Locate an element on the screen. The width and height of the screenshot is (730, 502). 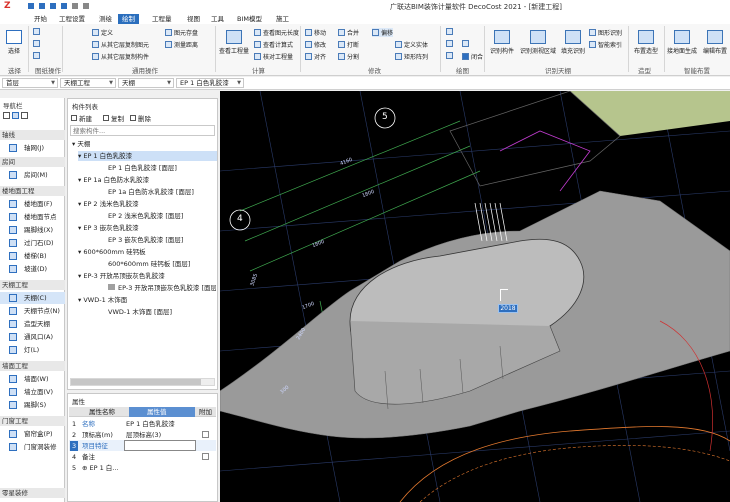
nav-item-opening-finish: 门窗洞装修 is located at coordinates (32, 447).